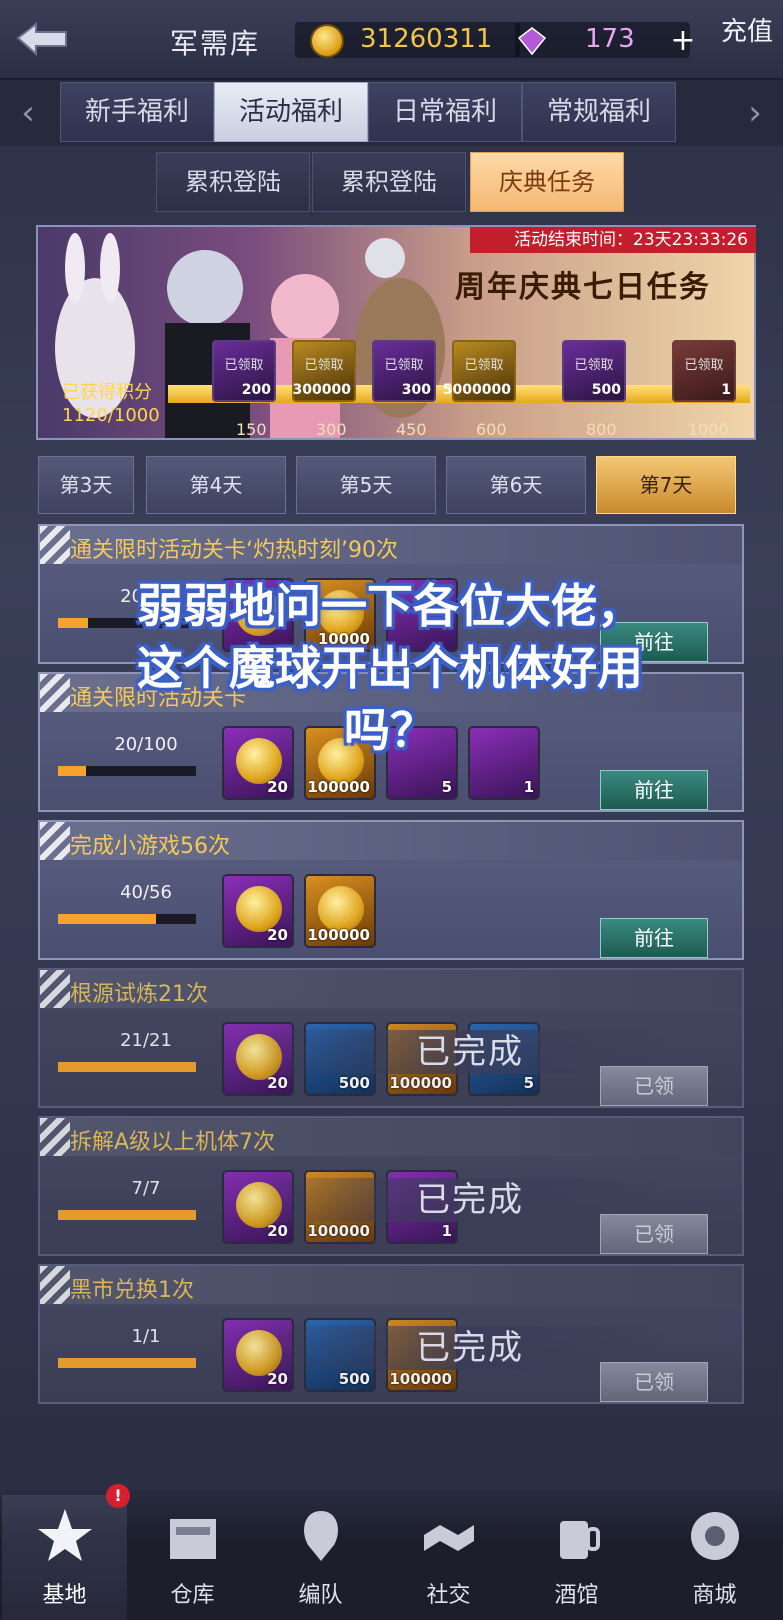 This screenshot has width=783, height=1620. What do you see at coordinates (86, 485) in the screenshot?
I see `tab-day-3: 第3天` at bounding box center [86, 485].